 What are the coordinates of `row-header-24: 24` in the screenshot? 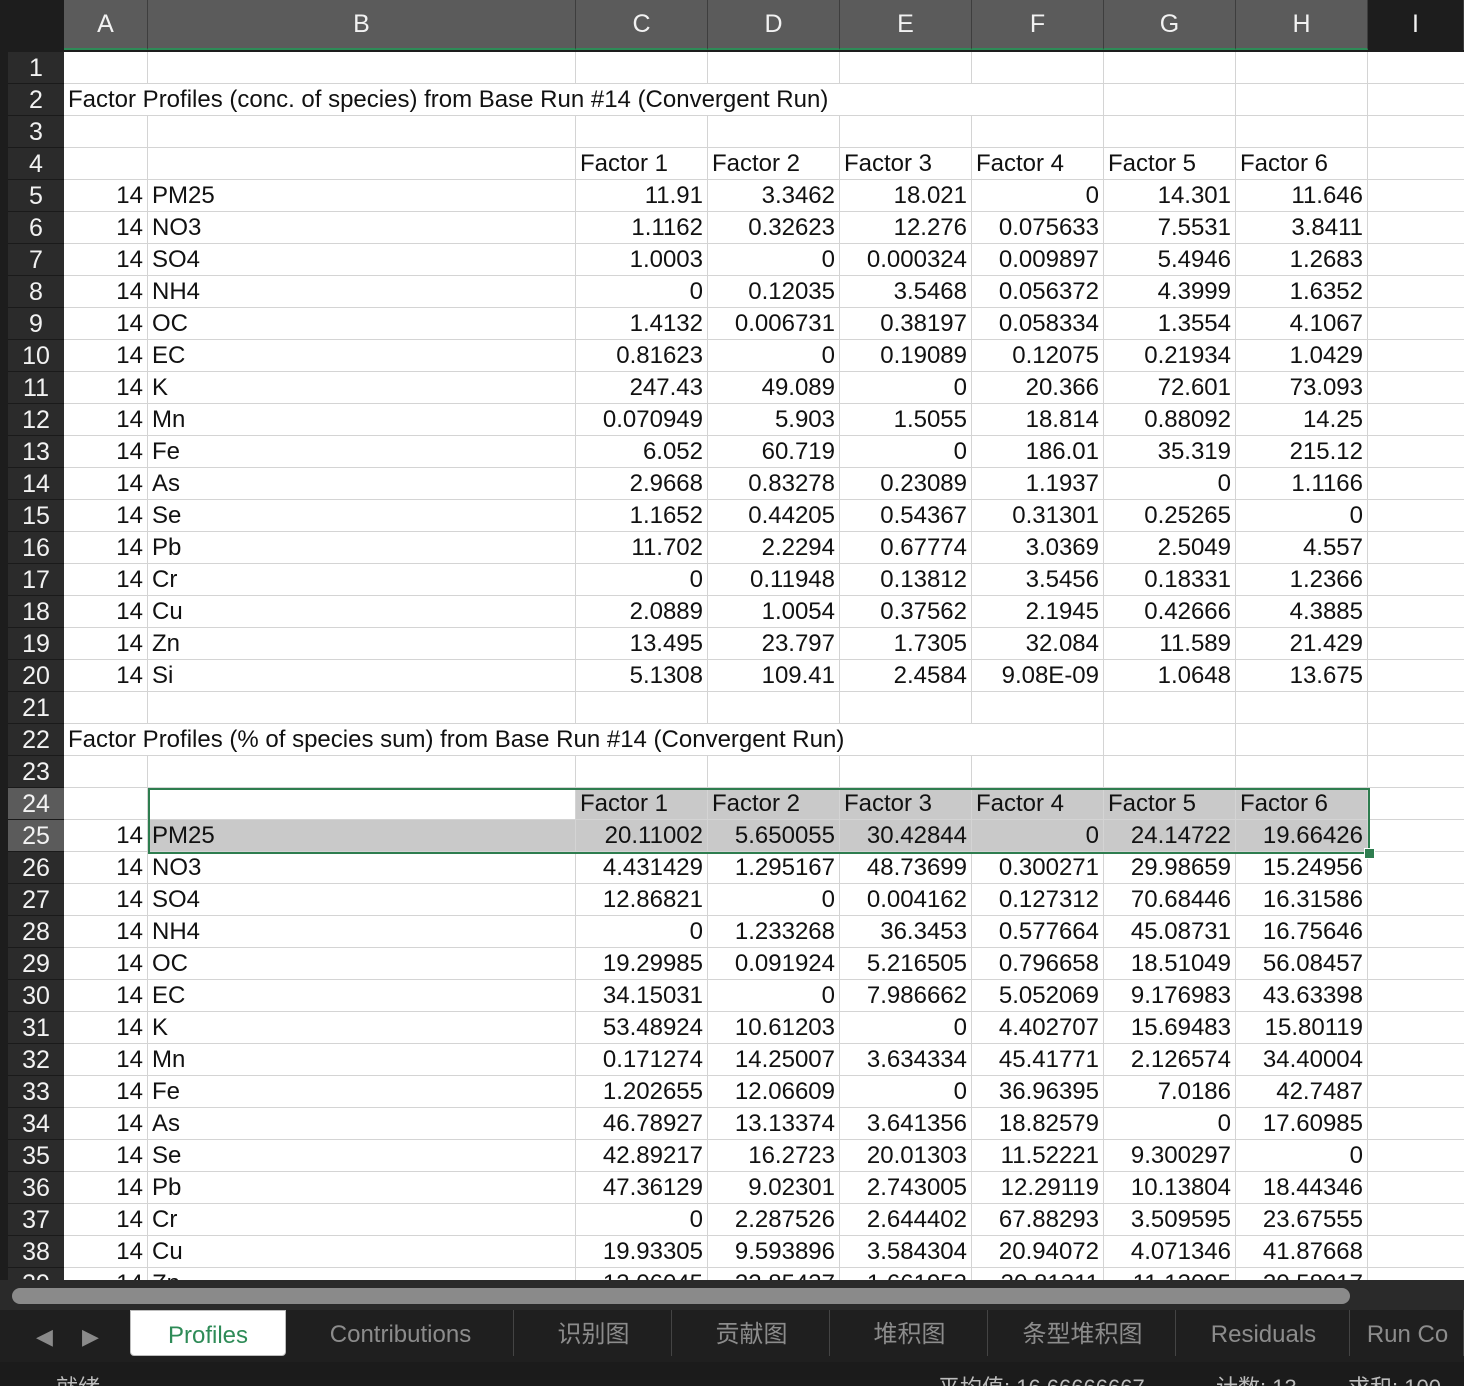 It's located at (36, 804).